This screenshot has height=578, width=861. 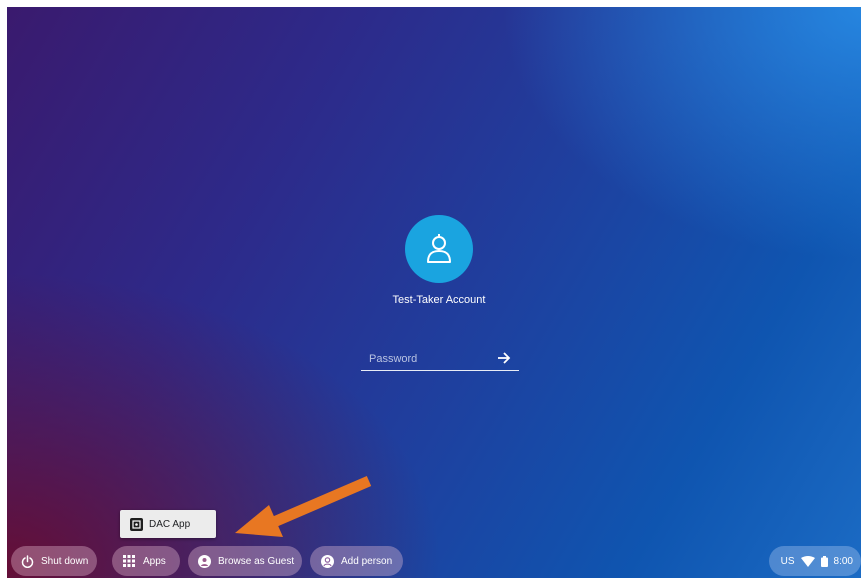 What do you see at coordinates (204, 561) in the screenshot?
I see `guest-icon` at bounding box center [204, 561].